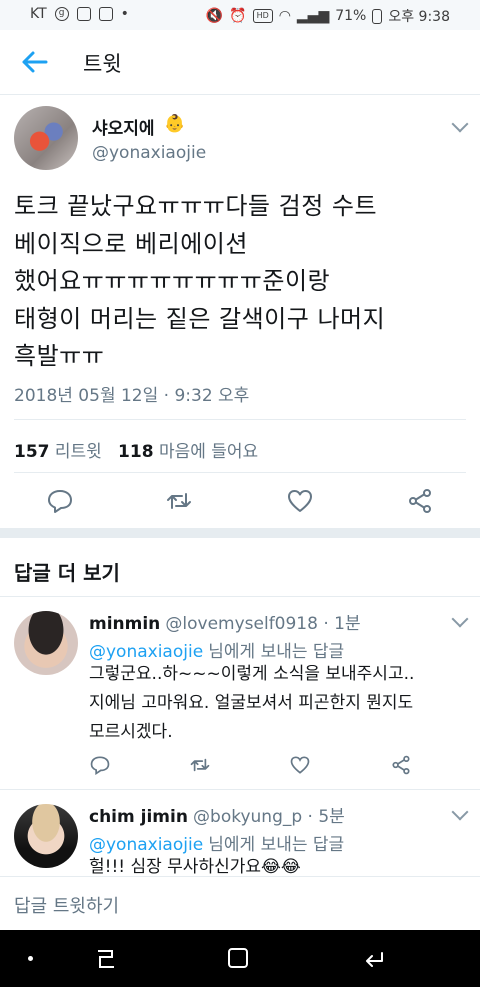 This screenshot has width=480, height=987. Describe the element at coordinates (262, 624) in the screenshot. I see `reply-author-handle: @lovemyself0918 · 1분` at that location.